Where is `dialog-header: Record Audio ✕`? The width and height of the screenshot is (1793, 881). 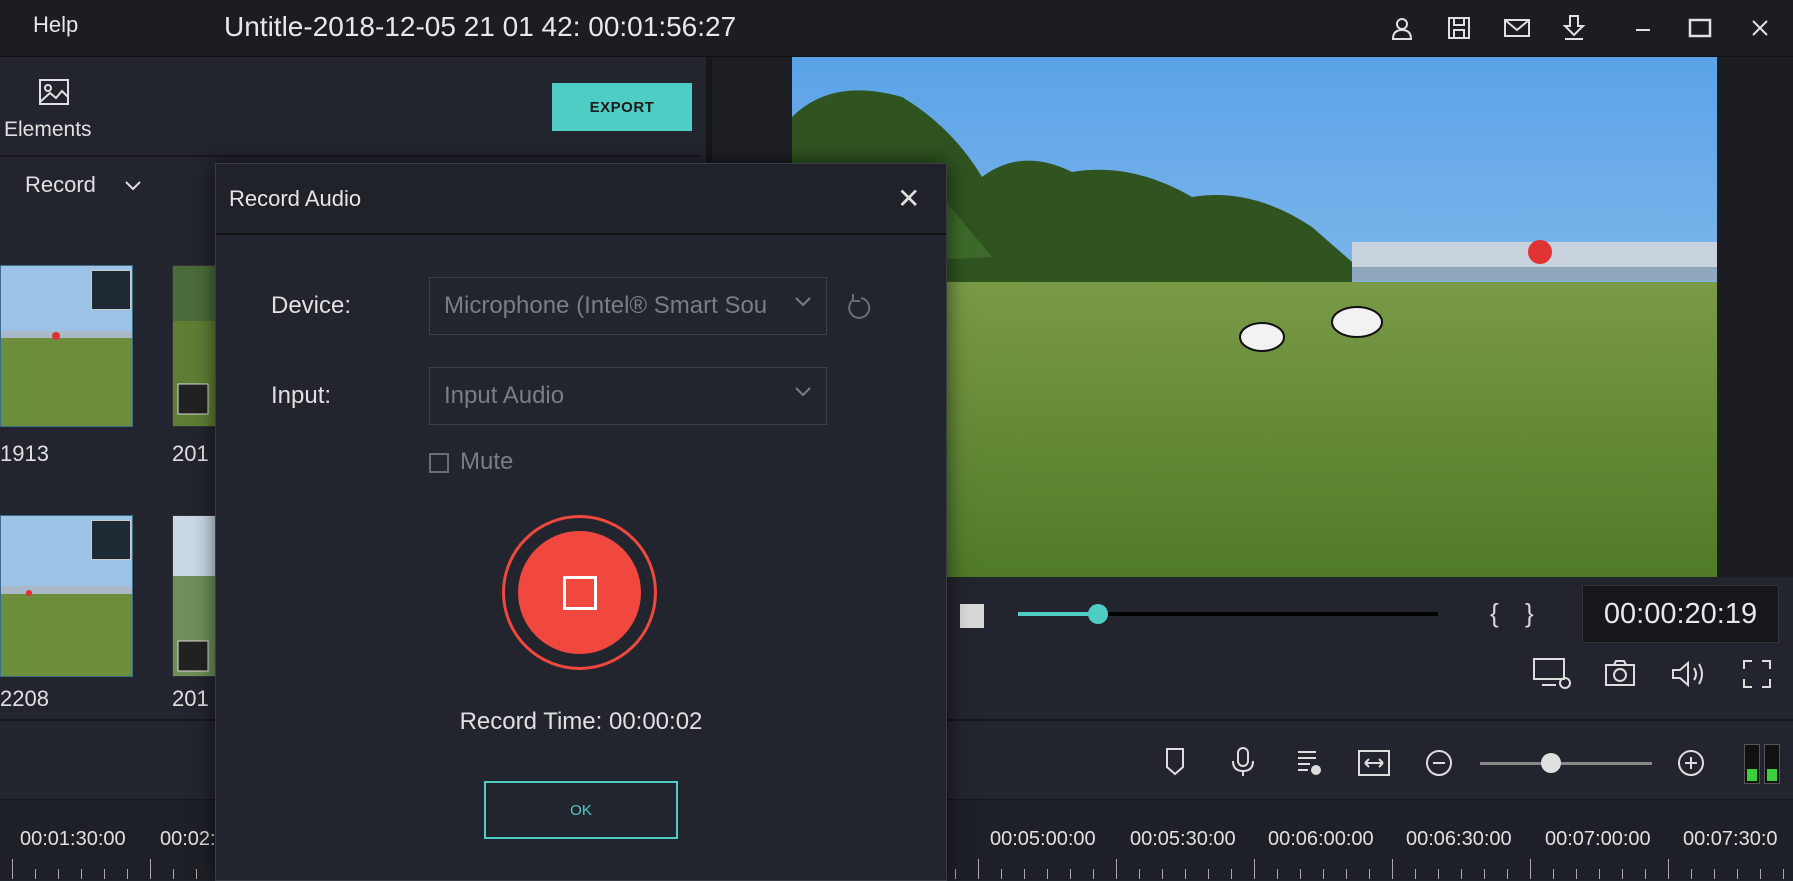 dialog-header: Record Audio ✕ is located at coordinates (581, 199).